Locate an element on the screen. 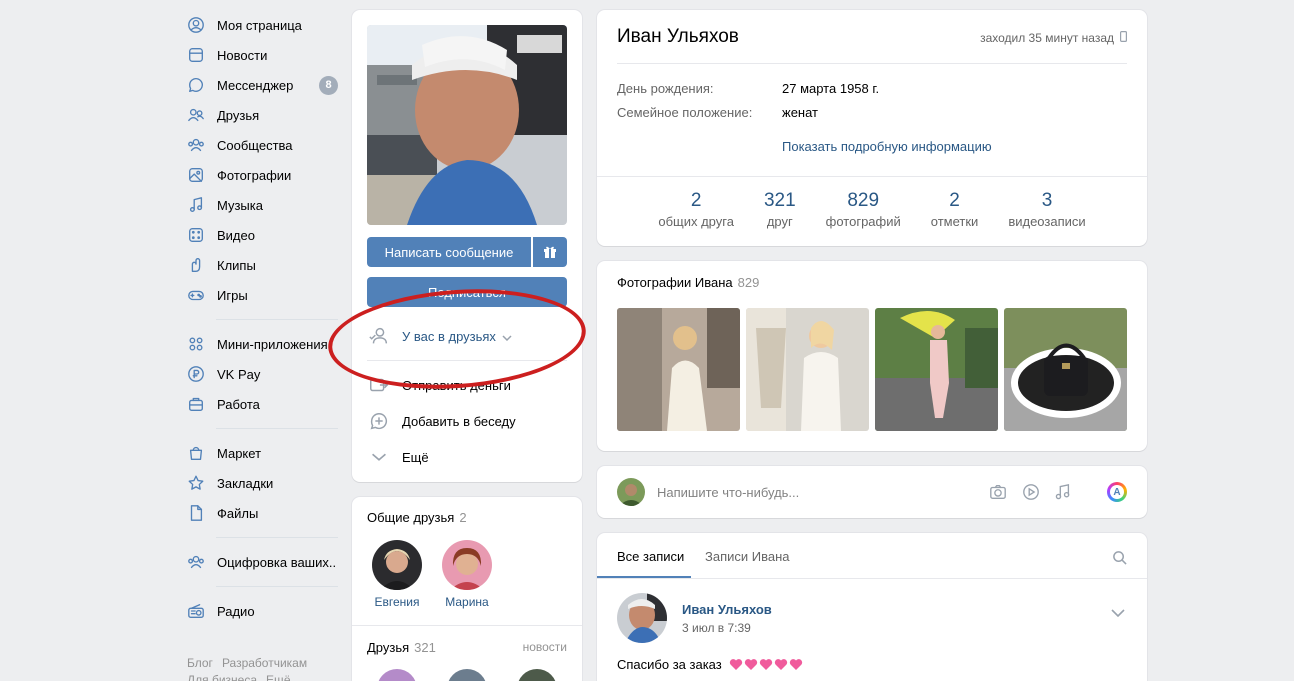  chevron-down-icon is located at coordinates (1118, 612).